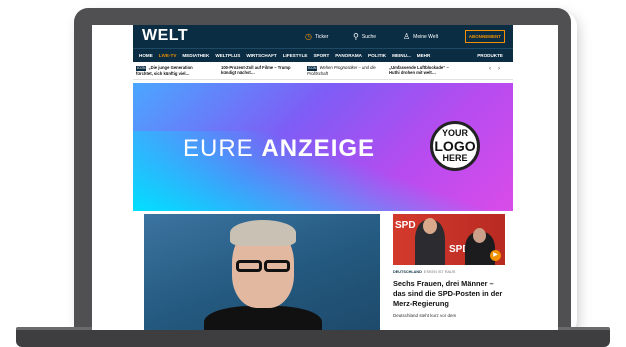 The width and height of the screenshot is (626, 347). I want to click on portrait-hair, so click(263, 233).